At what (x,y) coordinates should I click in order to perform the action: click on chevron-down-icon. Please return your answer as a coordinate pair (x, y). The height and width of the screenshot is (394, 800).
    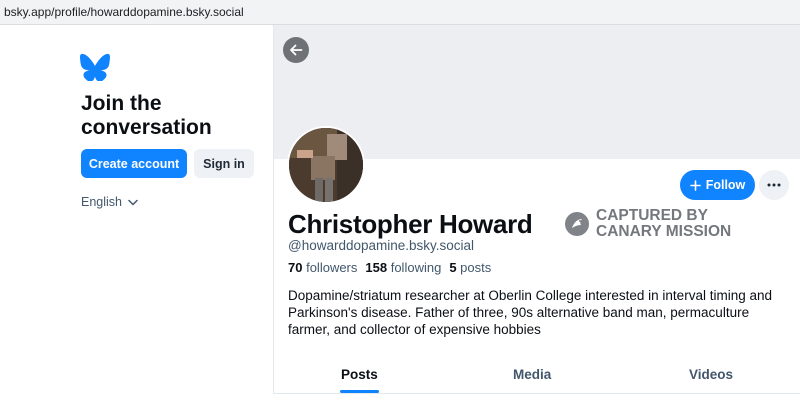
    Looking at the image, I should click on (133, 202).